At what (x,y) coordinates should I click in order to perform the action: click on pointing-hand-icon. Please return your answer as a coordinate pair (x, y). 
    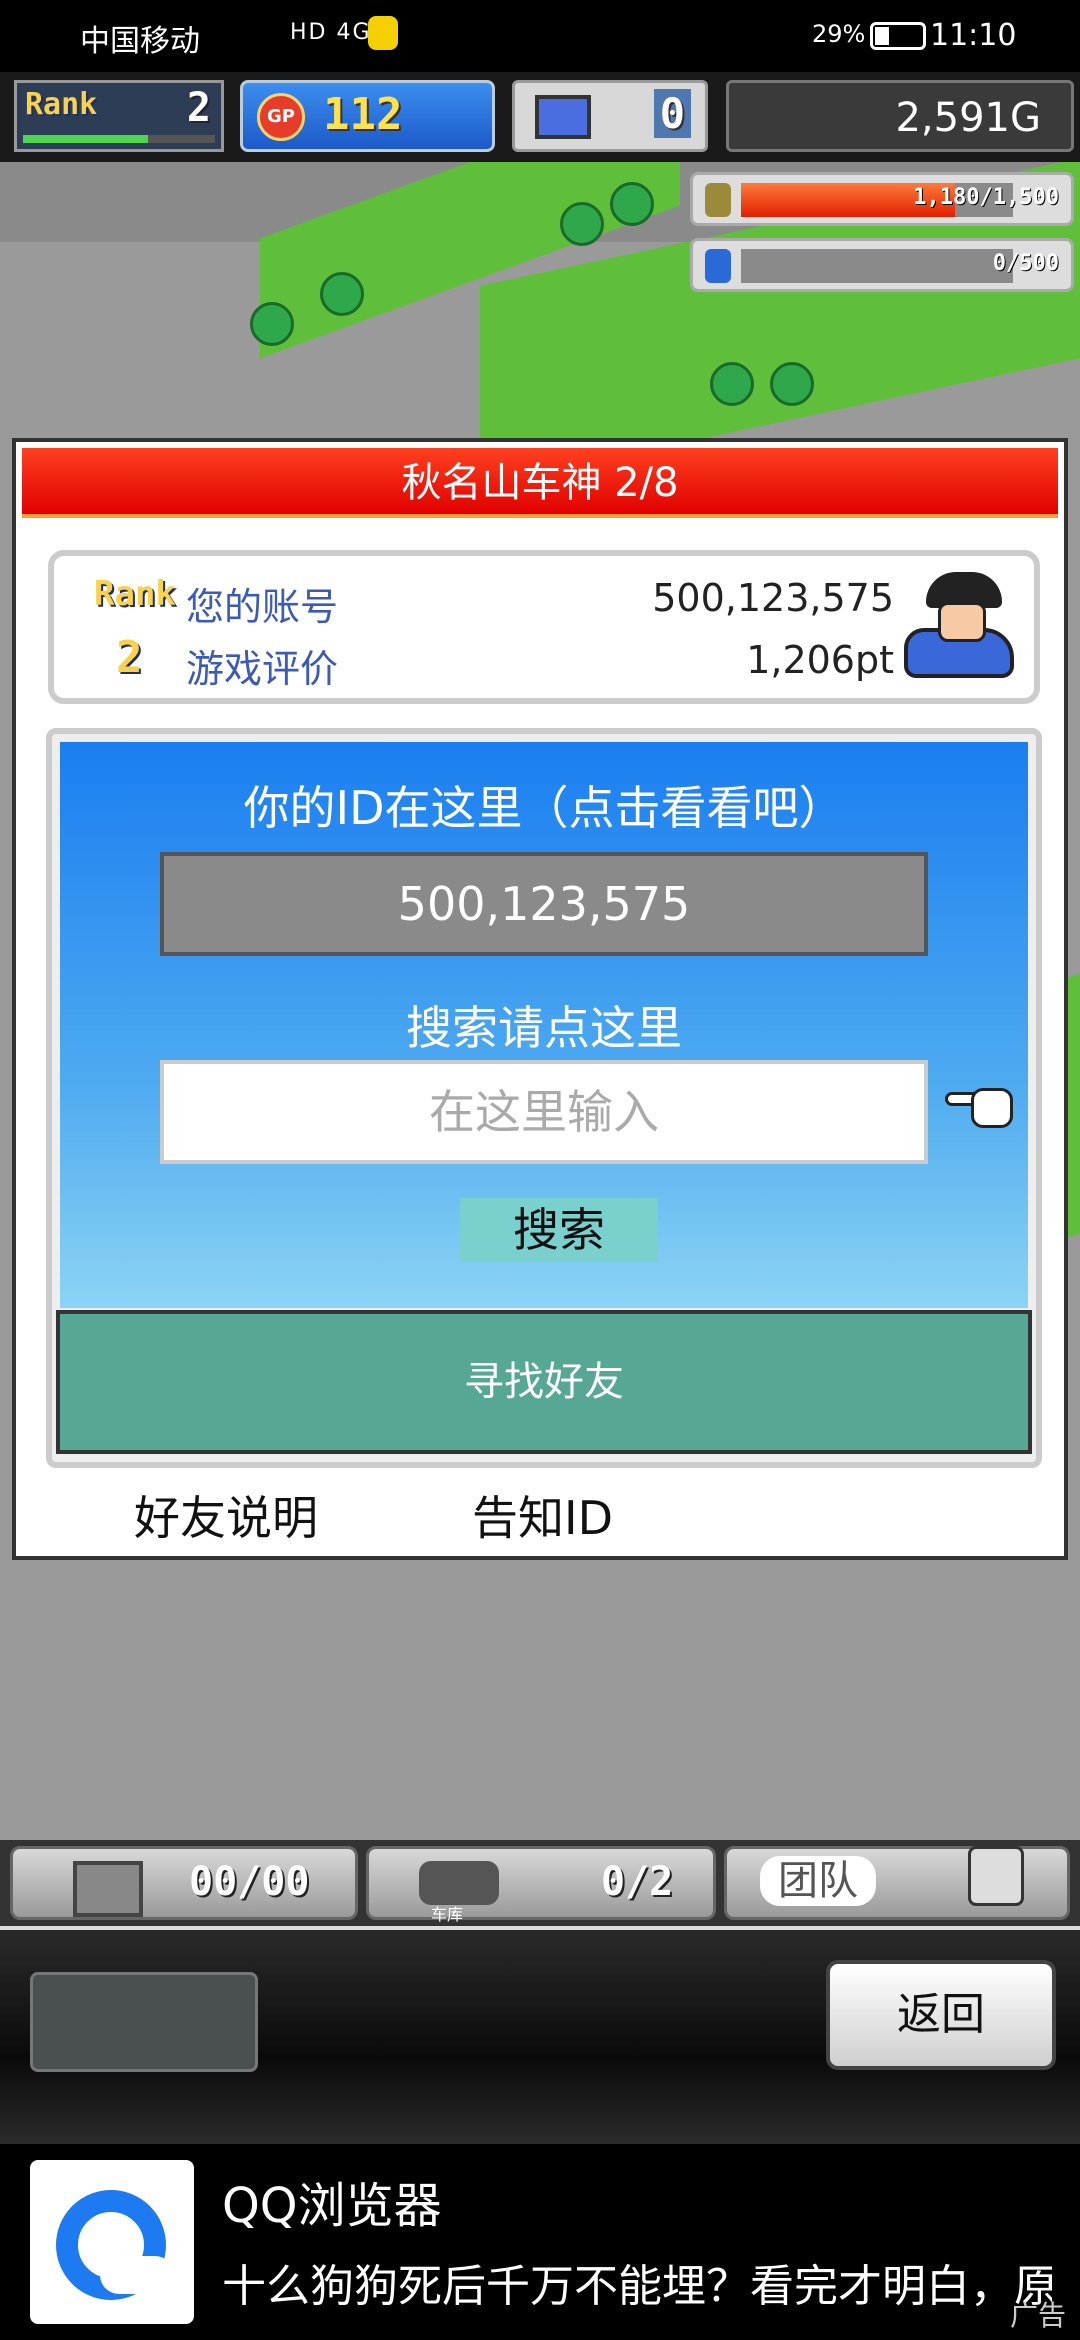
    Looking at the image, I should click on (980, 1107).